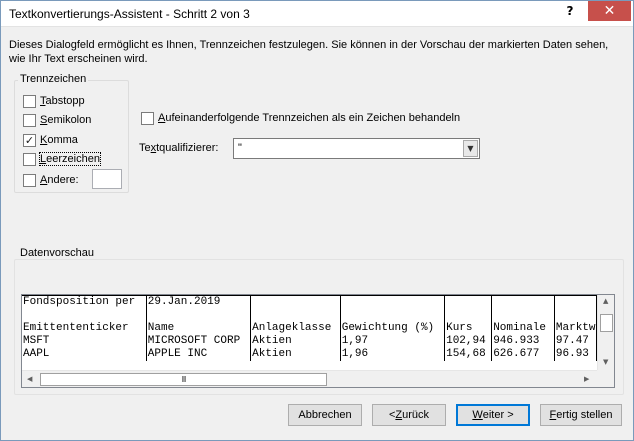  What do you see at coordinates (393, 328) in the screenshot?
I see `preview-cell: Gewichtung (%)` at bounding box center [393, 328].